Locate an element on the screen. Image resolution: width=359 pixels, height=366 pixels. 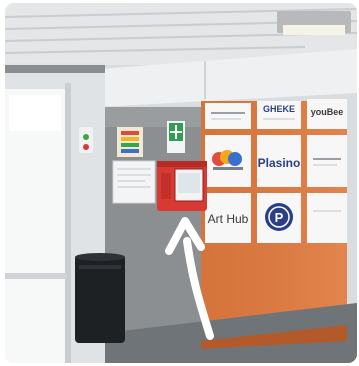
paper-notice is located at coordinates (134, 182).